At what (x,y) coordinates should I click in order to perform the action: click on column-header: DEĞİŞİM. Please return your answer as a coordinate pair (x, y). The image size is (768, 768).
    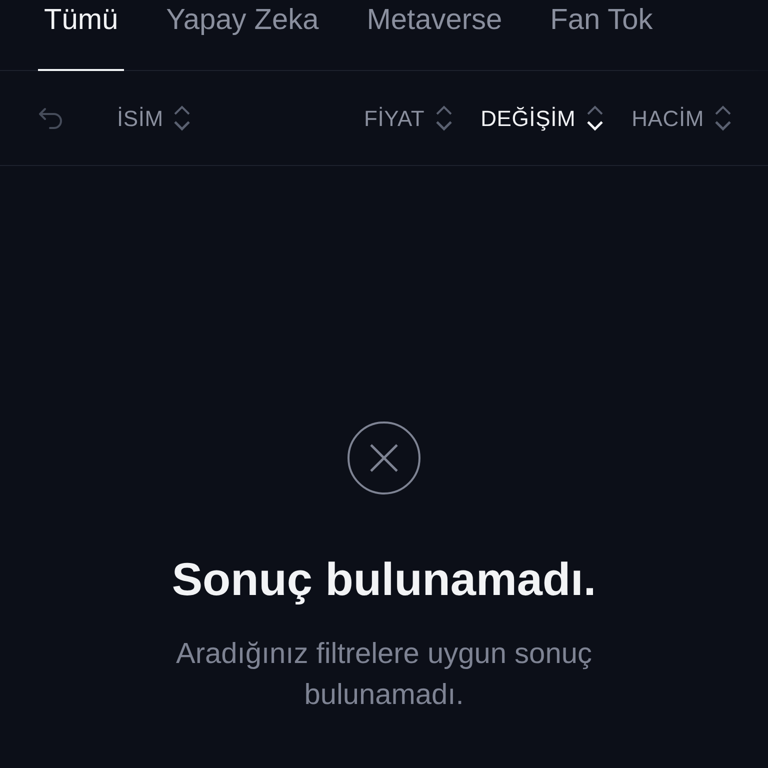
    Looking at the image, I should click on (542, 118).